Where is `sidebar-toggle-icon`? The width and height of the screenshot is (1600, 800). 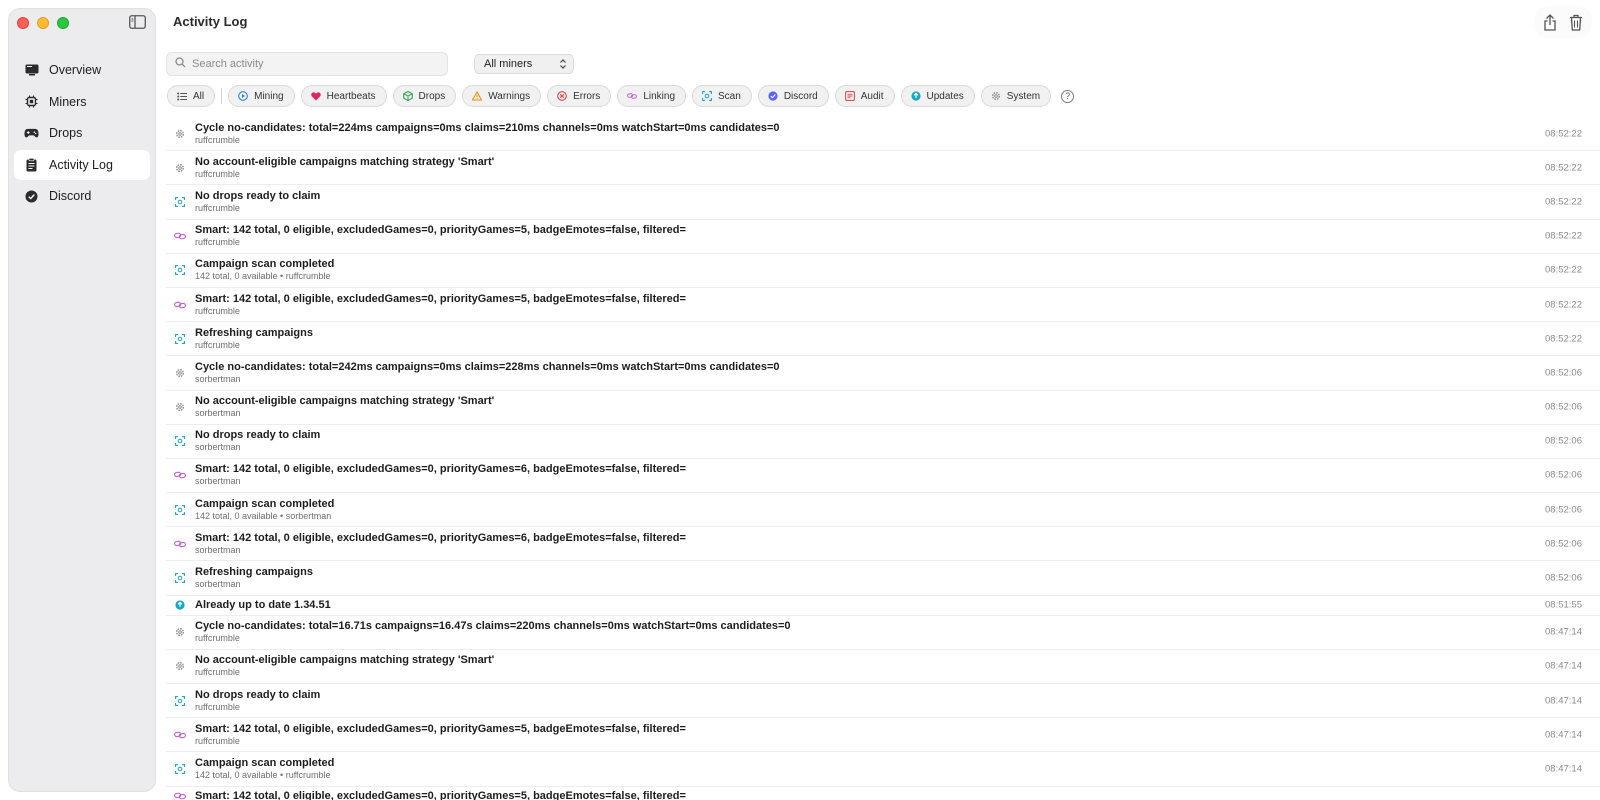 sidebar-toggle-icon is located at coordinates (138, 23).